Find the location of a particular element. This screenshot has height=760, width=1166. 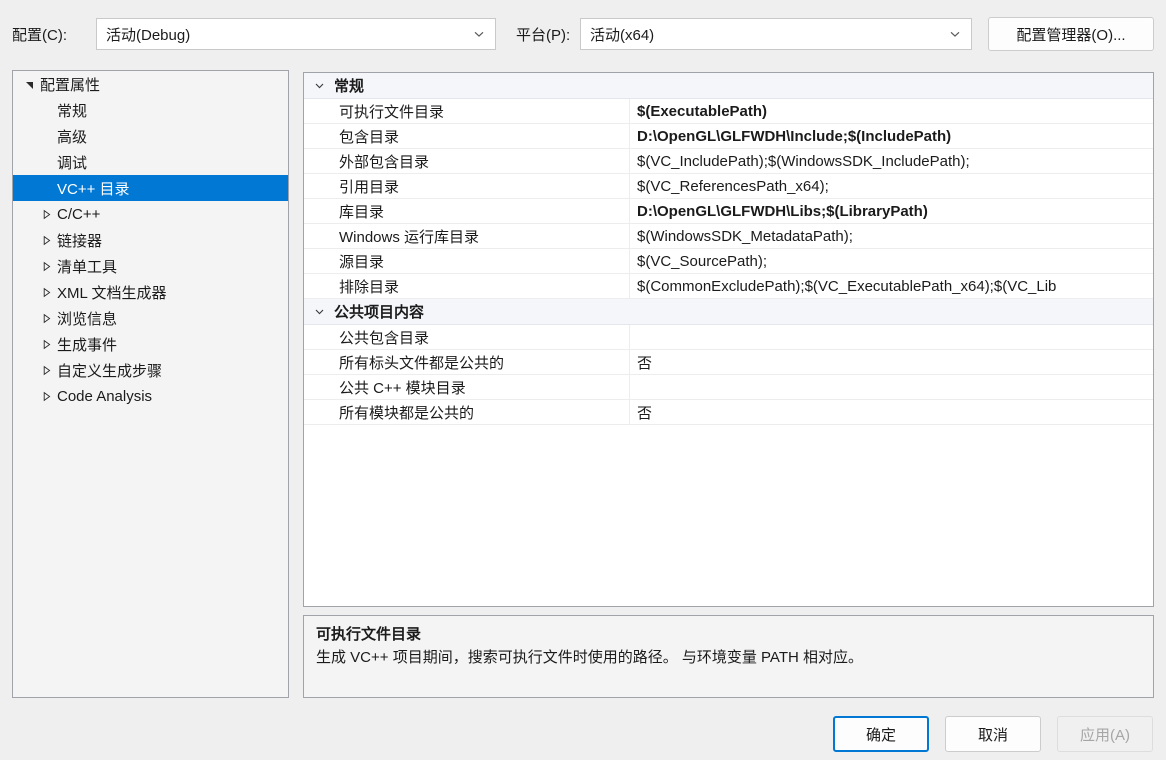

grid-property-value: $(VC_SourcePath); is located at coordinates (891, 261).